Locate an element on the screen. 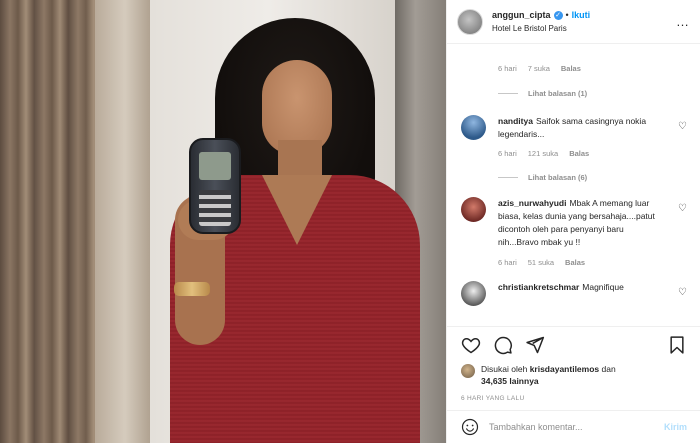 The width and height of the screenshot is (700, 443). comment-input is located at coordinates (576, 427).